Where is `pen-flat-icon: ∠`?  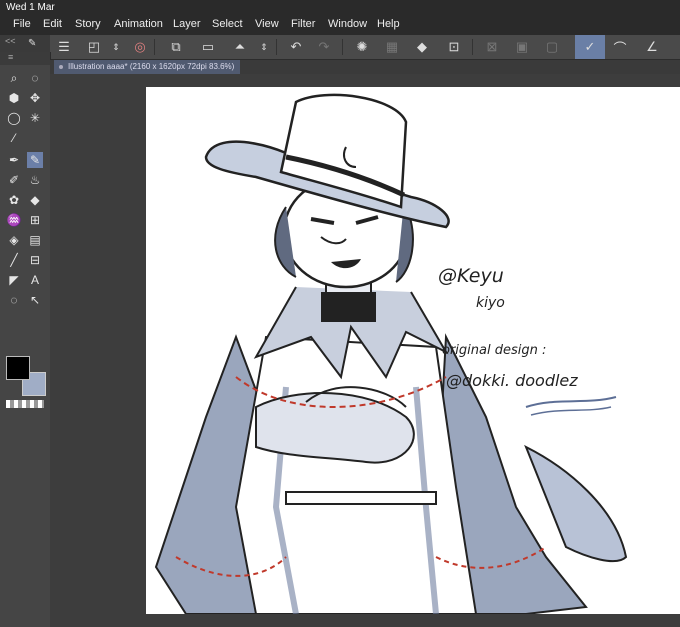 pen-flat-icon: ∠ is located at coordinates (652, 47).